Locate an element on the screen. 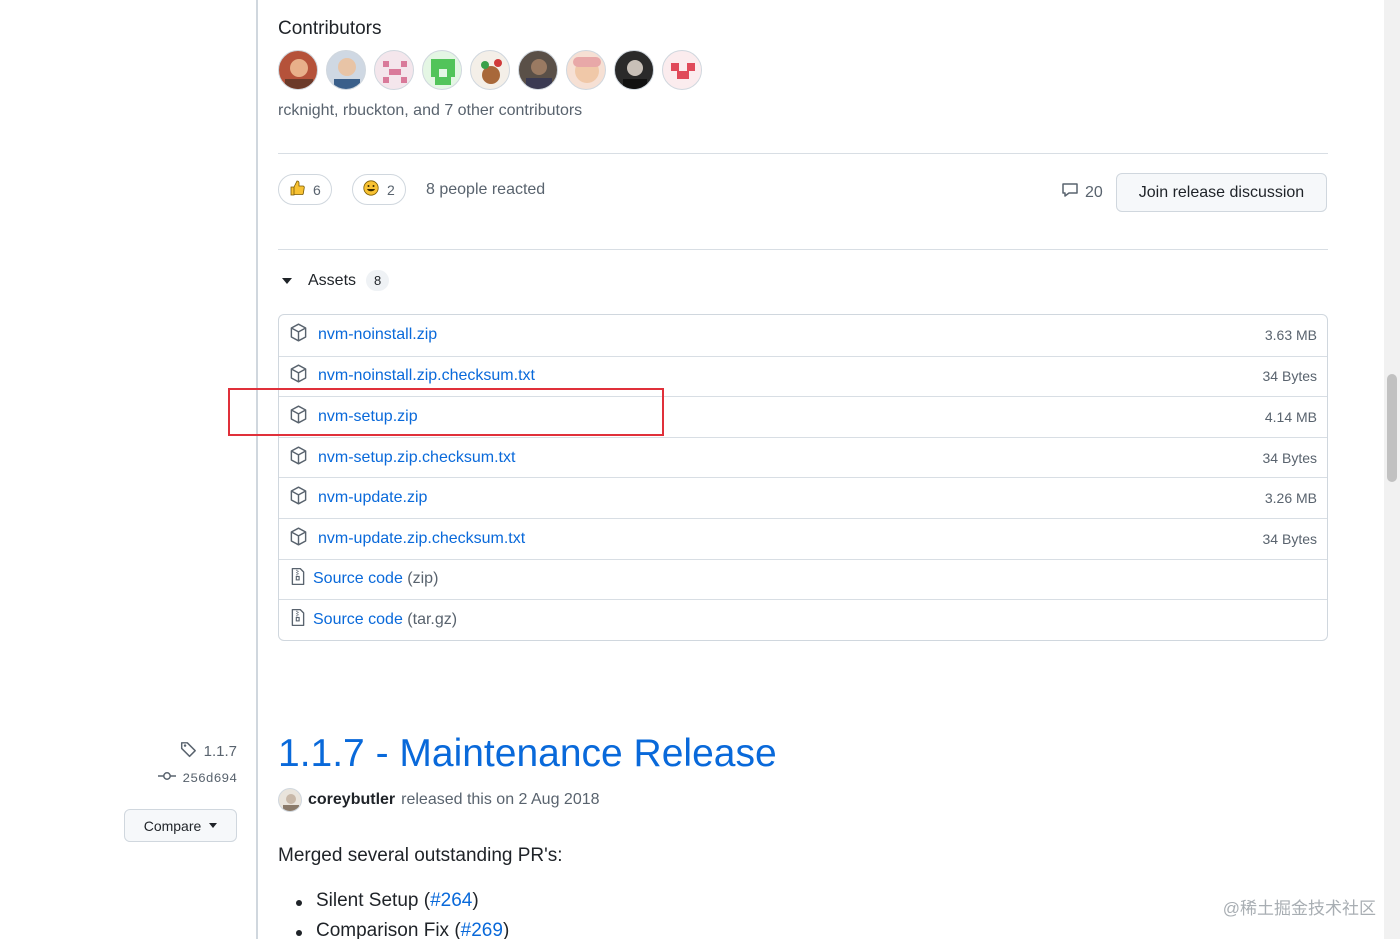 The image size is (1400, 939). asset-row: nvm-update.zip.checksum.txt 34 Bytes is located at coordinates (803, 538).